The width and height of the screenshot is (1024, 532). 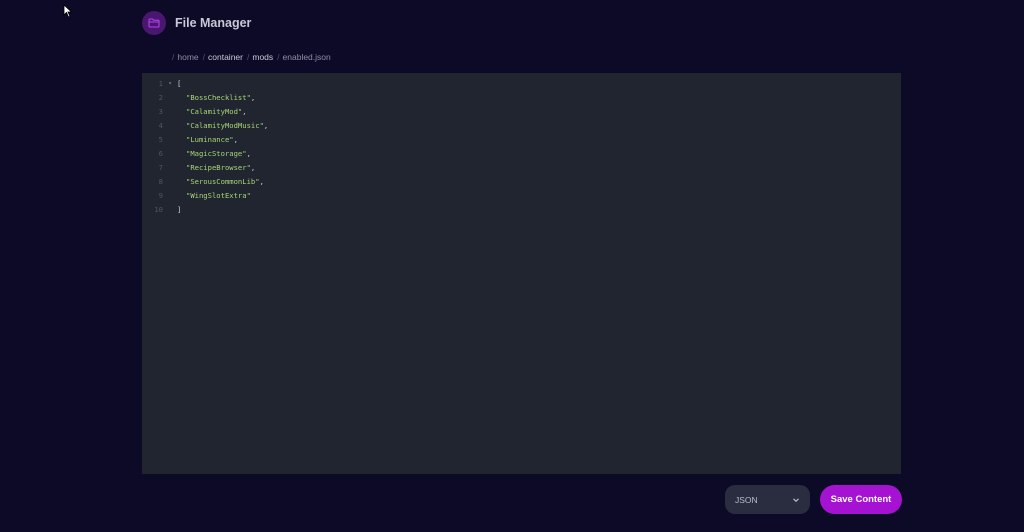 I want to click on breadcrumb-home: home, so click(x=187, y=57).